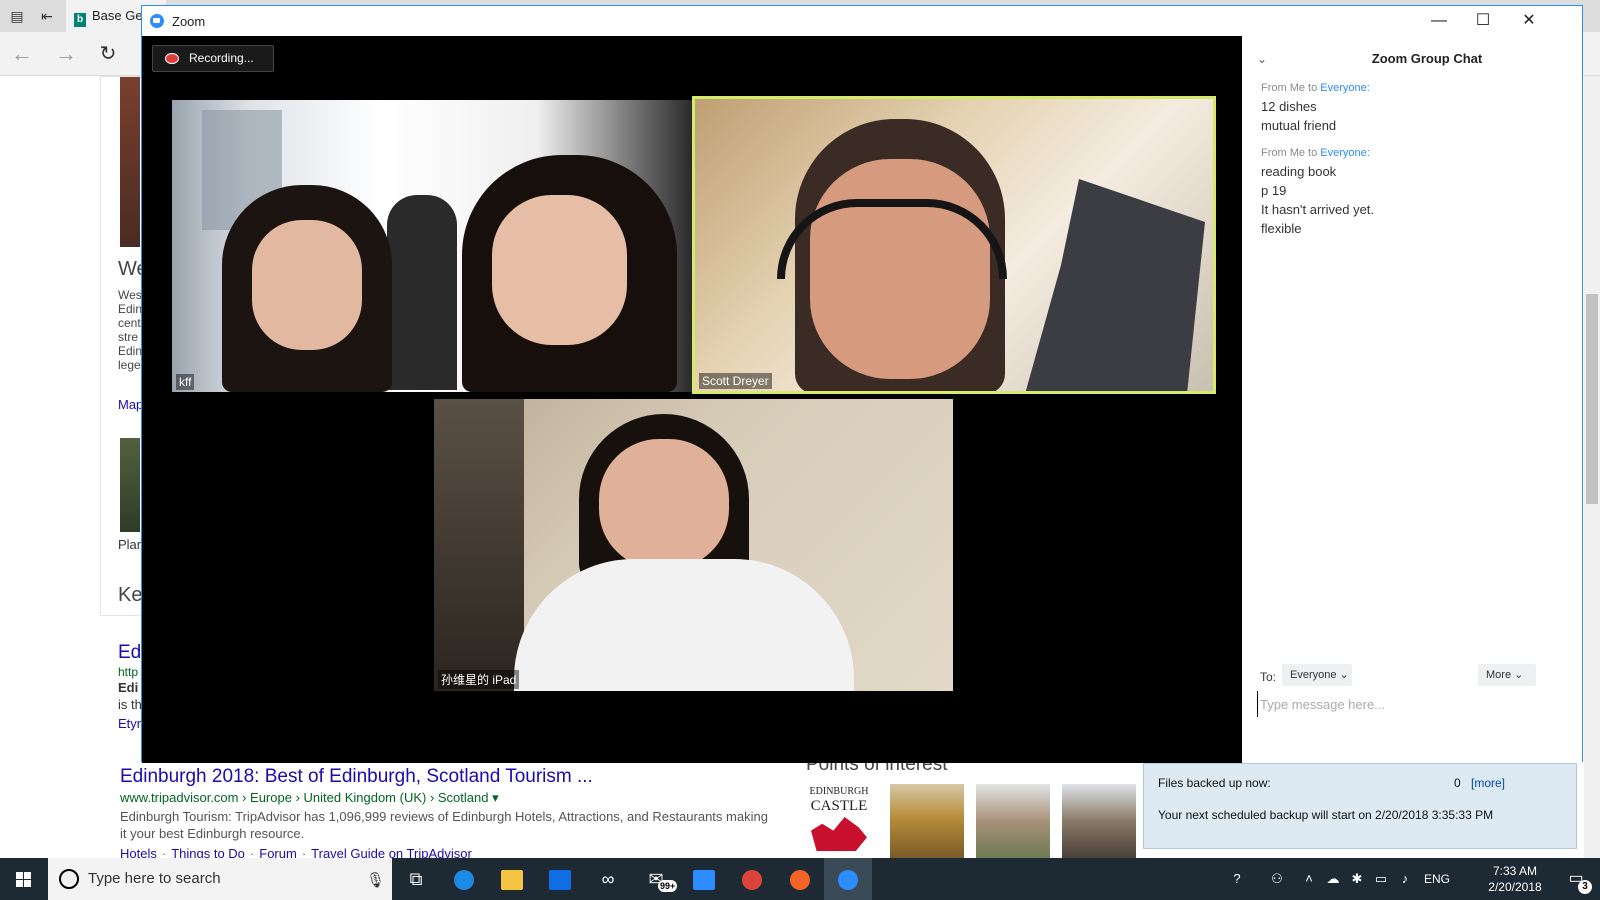 Image resolution: width=1600 pixels, height=900 pixels. I want to click on knowledge-card-image, so click(130, 162).